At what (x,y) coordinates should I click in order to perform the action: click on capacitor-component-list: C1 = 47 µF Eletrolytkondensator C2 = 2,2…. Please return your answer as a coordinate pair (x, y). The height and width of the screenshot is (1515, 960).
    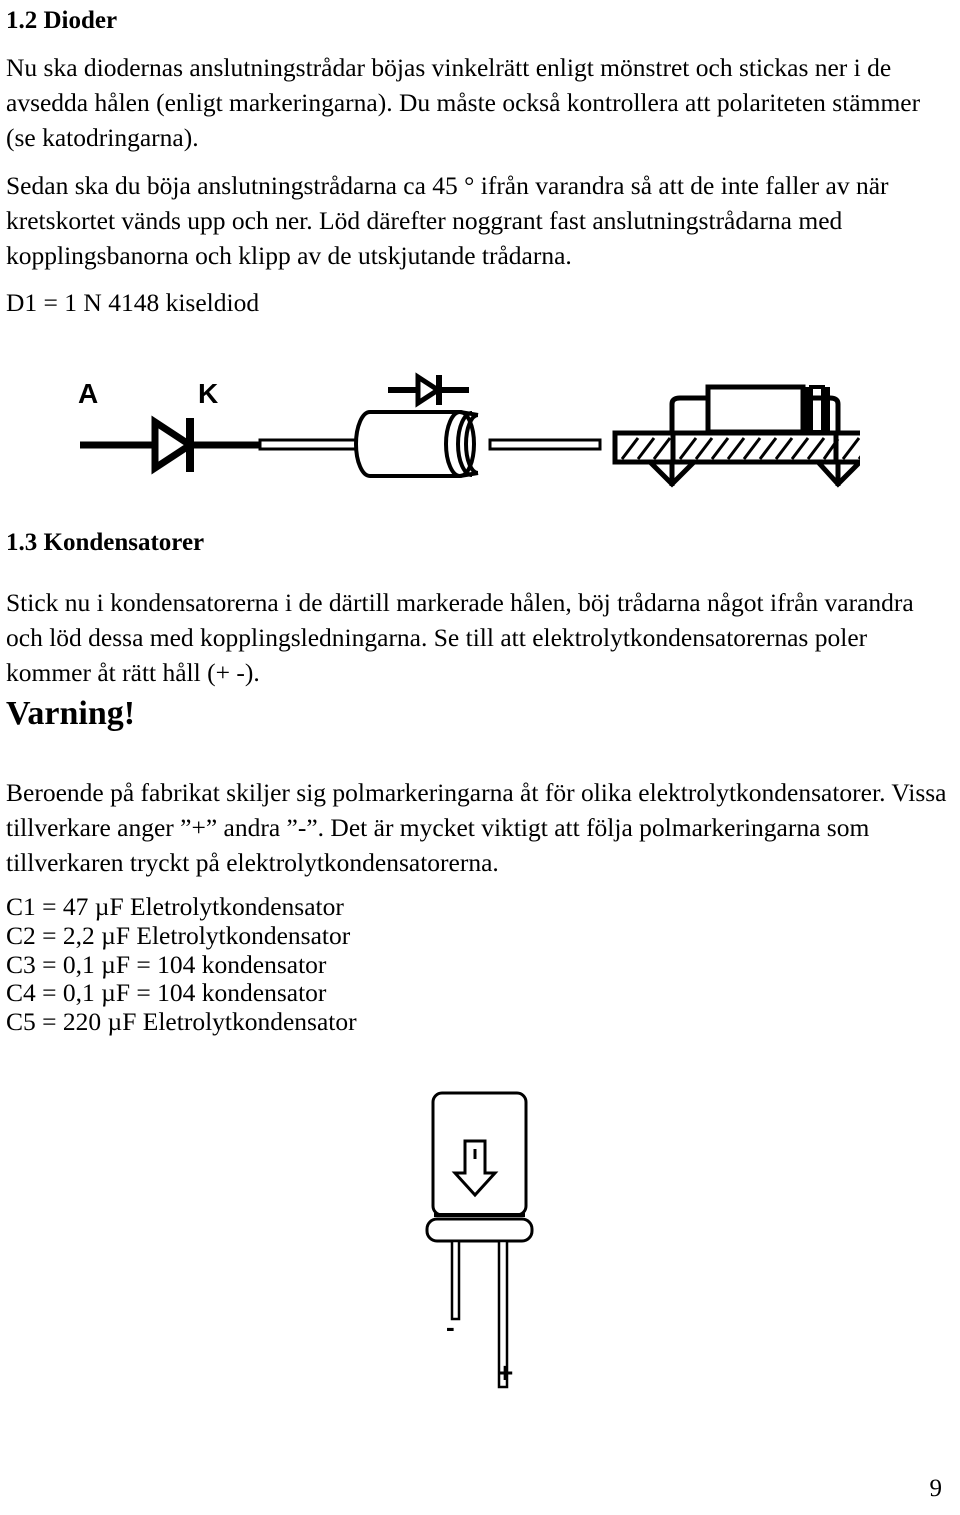
    Looking at the image, I should click on (181, 964).